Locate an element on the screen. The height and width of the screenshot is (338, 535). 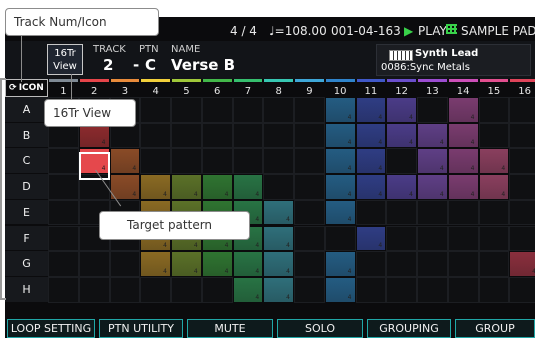
track-column-header: 8 is located at coordinates (278, 88).